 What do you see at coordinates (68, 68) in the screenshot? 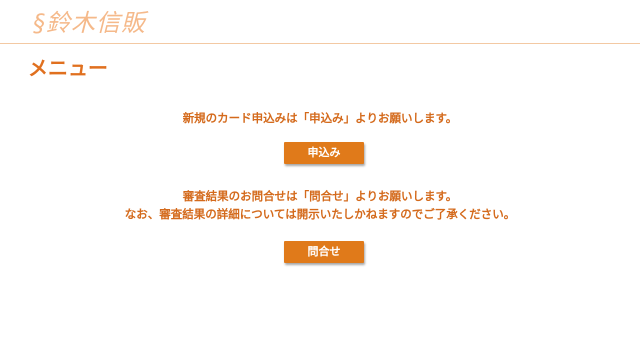
I see `page-title: メニュー` at bounding box center [68, 68].